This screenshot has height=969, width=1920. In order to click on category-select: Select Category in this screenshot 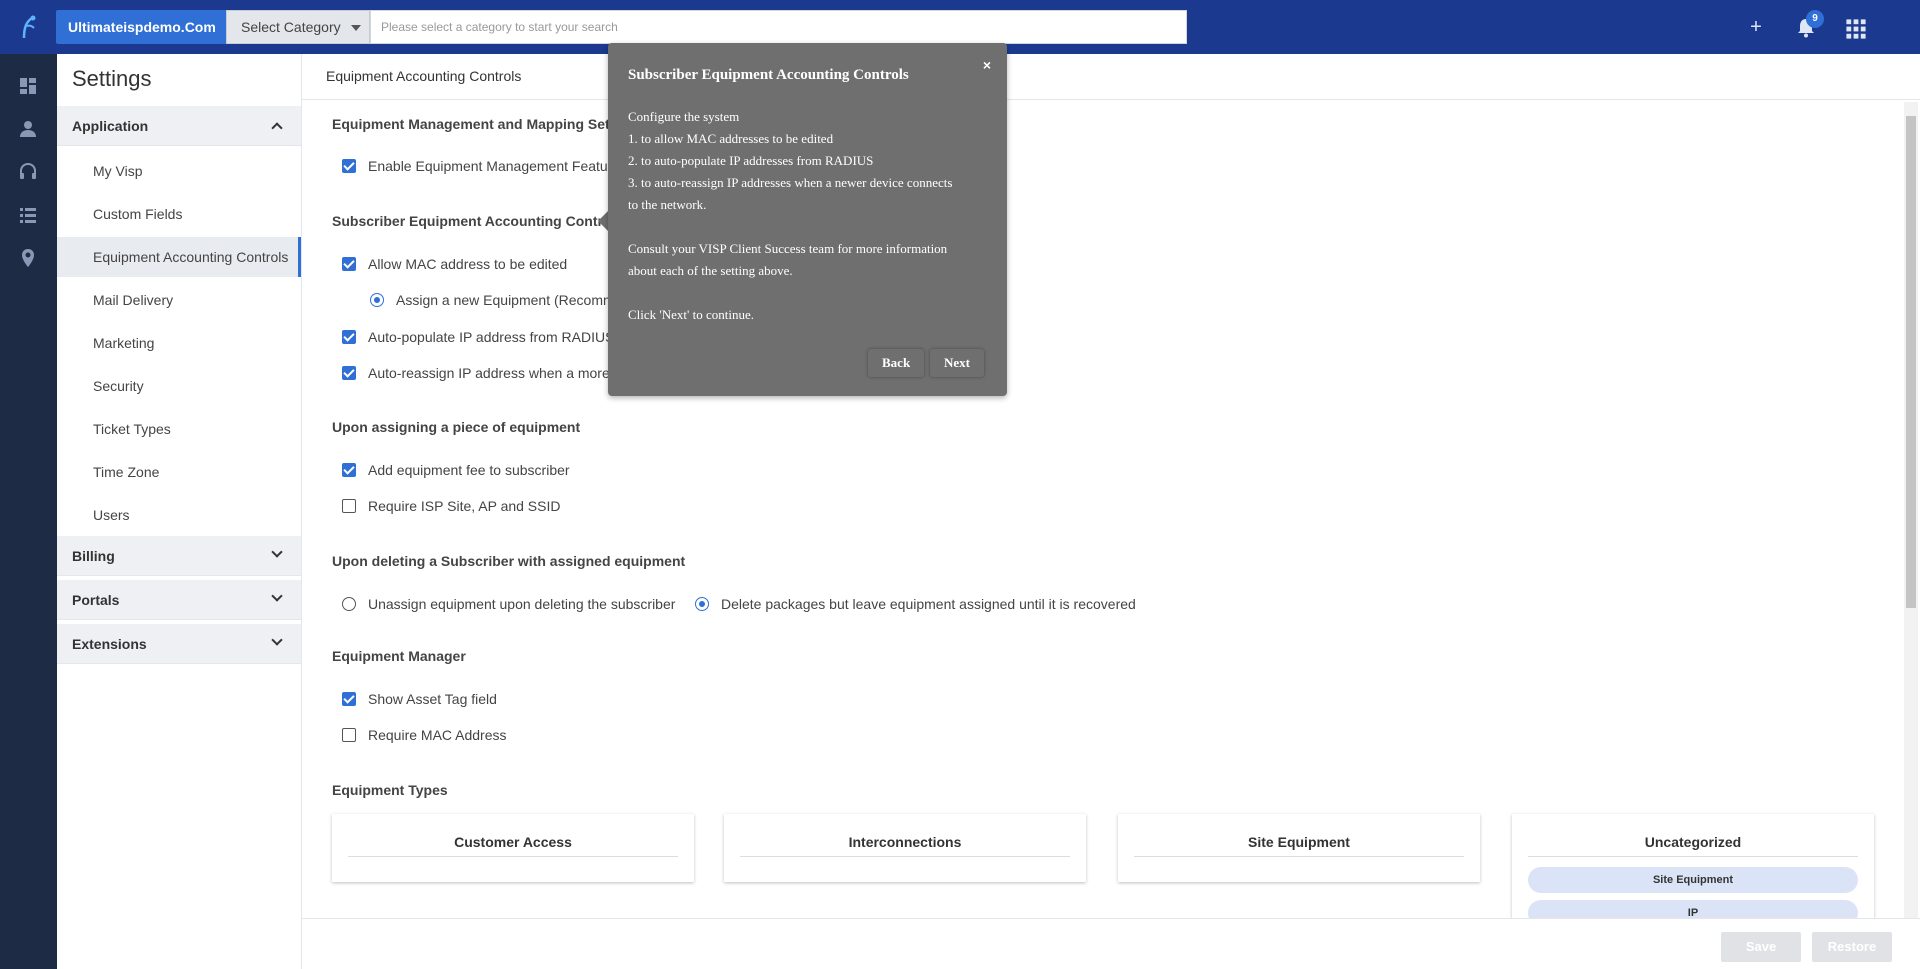, I will do `click(298, 27)`.